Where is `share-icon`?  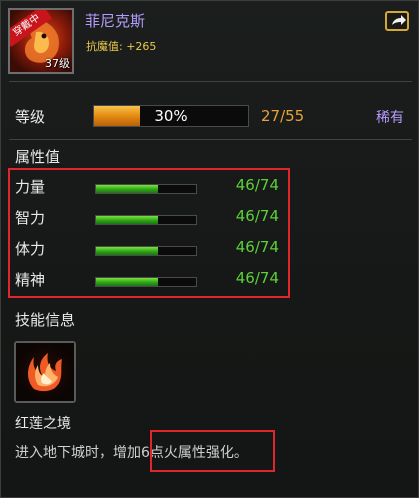
share-icon is located at coordinates (399, 20).